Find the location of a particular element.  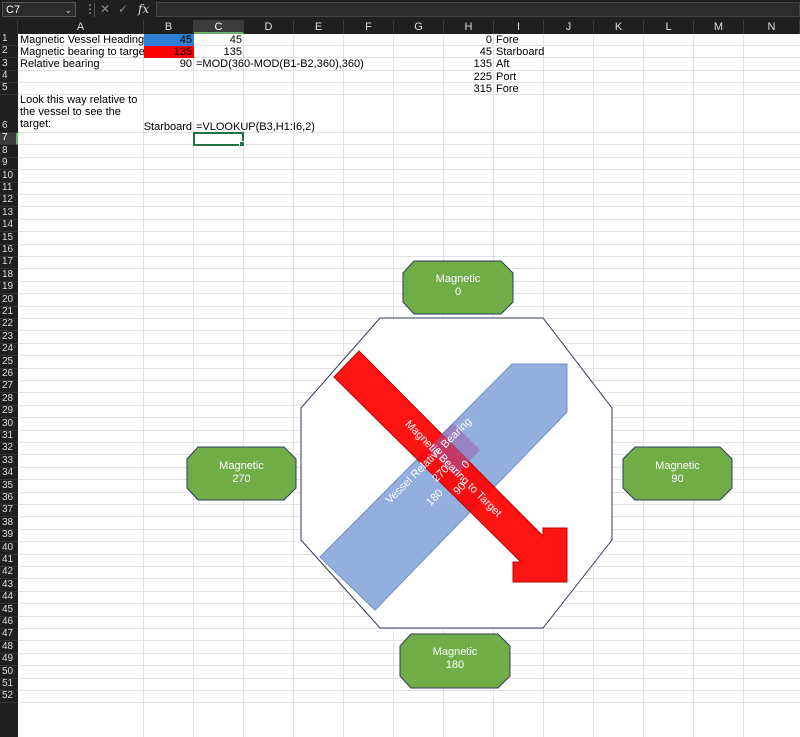

cell-i4: Port is located at coordinates (519, 77).